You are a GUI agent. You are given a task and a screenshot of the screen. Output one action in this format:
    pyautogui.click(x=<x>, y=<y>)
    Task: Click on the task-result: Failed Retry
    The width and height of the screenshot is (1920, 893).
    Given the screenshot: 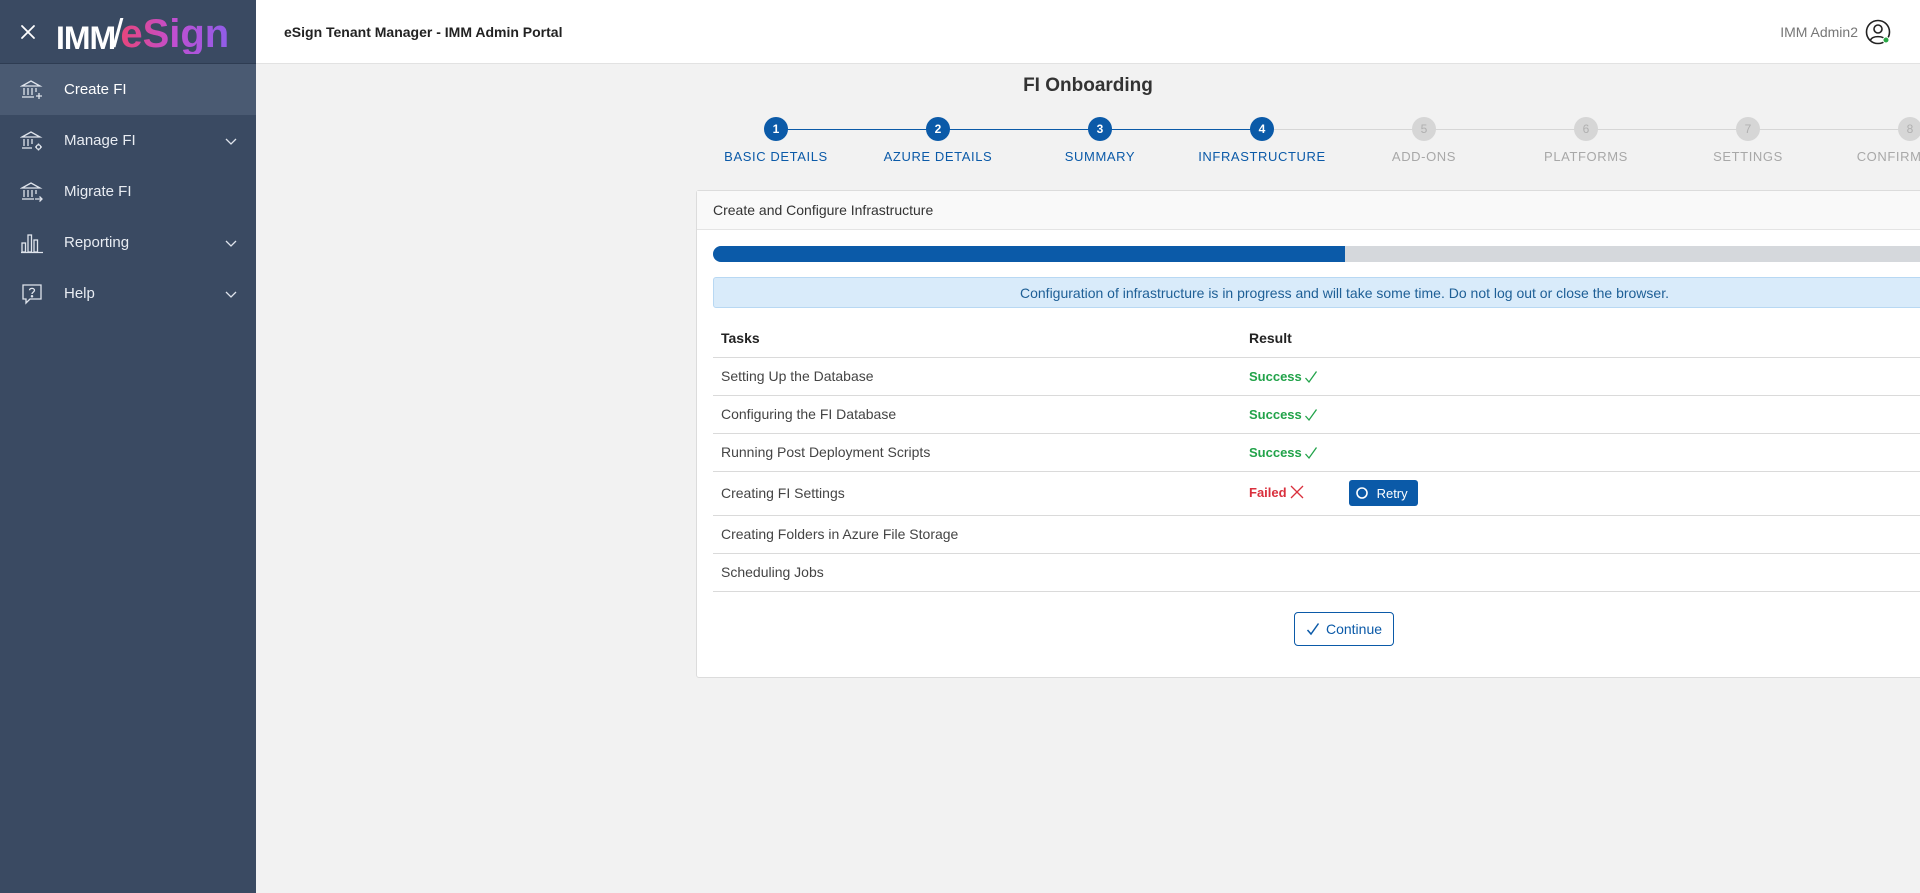 What is the action you would take?
    pyautogui.click(x=1580, y=493)
    